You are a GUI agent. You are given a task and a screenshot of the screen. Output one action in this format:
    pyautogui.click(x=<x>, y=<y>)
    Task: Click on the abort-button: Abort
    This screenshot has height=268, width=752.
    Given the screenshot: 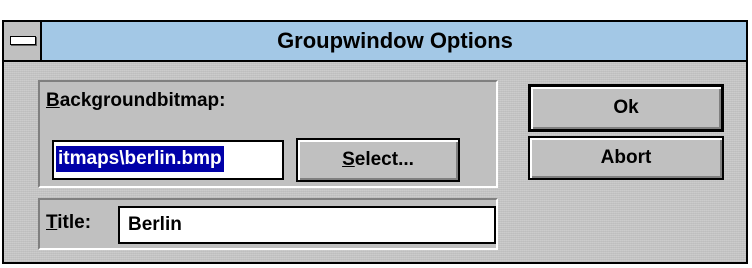 What is the action you would take?
    pyautogui.click(x=626, y=158)
    